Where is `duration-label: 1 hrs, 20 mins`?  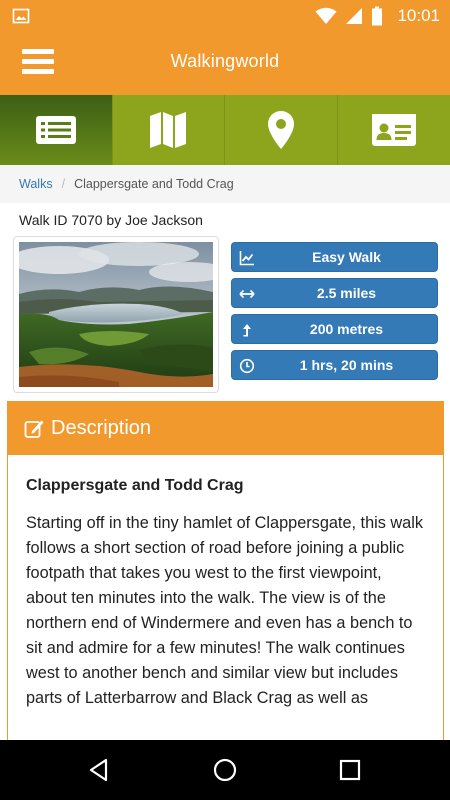
duration-label: 1 hrs, 20 mins is located at coordinates (346, 365).